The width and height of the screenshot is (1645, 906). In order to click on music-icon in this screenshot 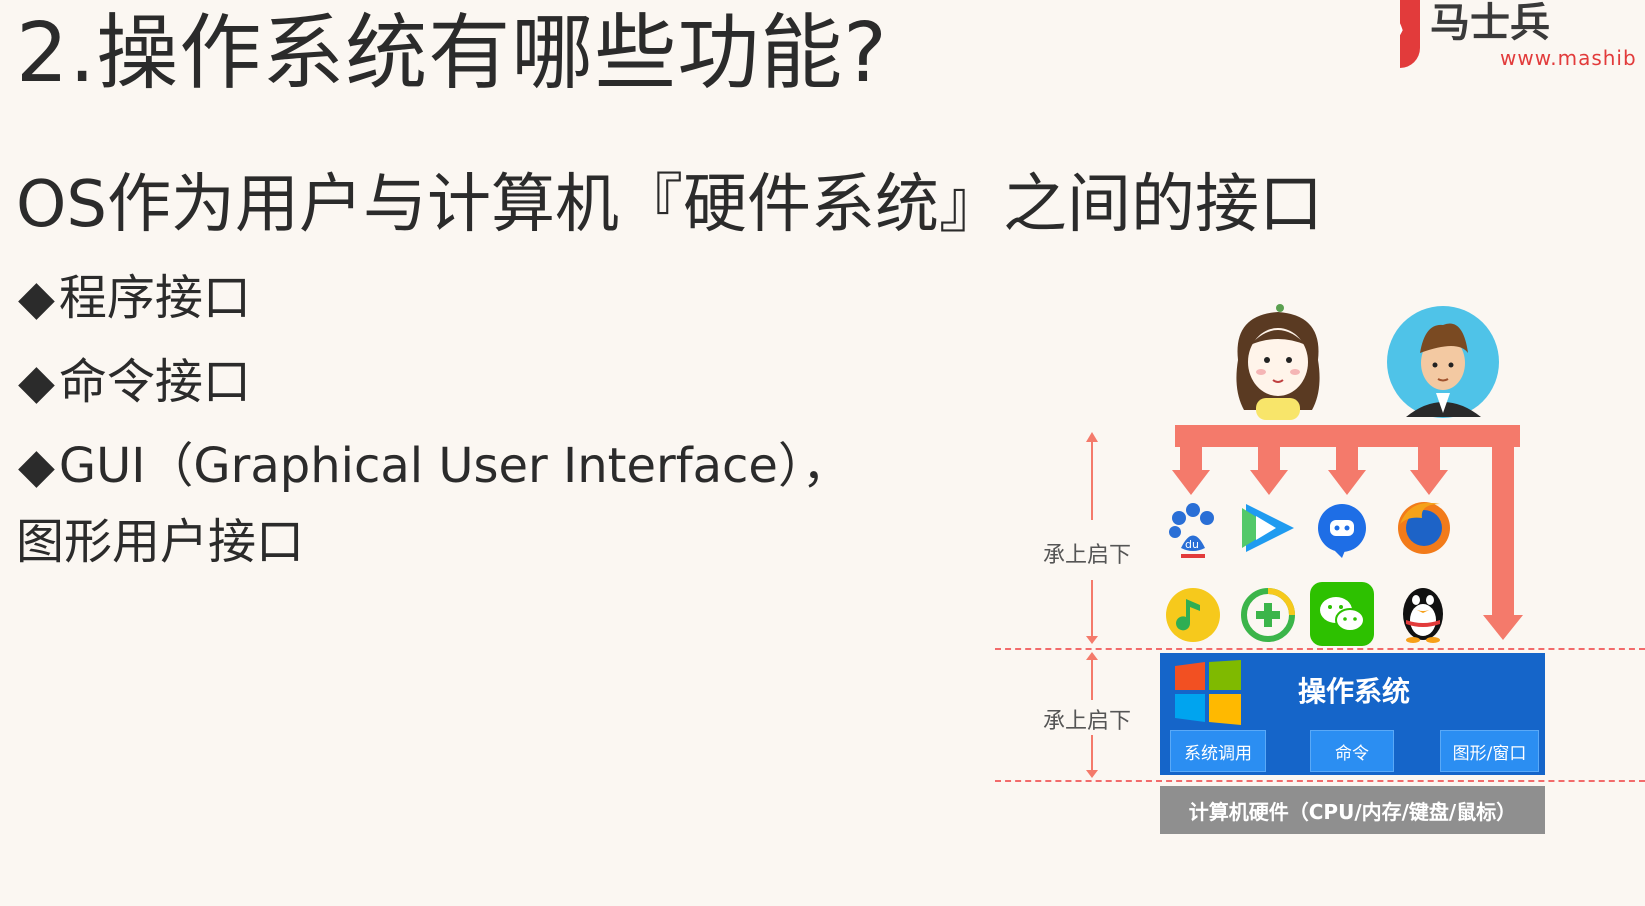, I will do `click(1193, 615)`.